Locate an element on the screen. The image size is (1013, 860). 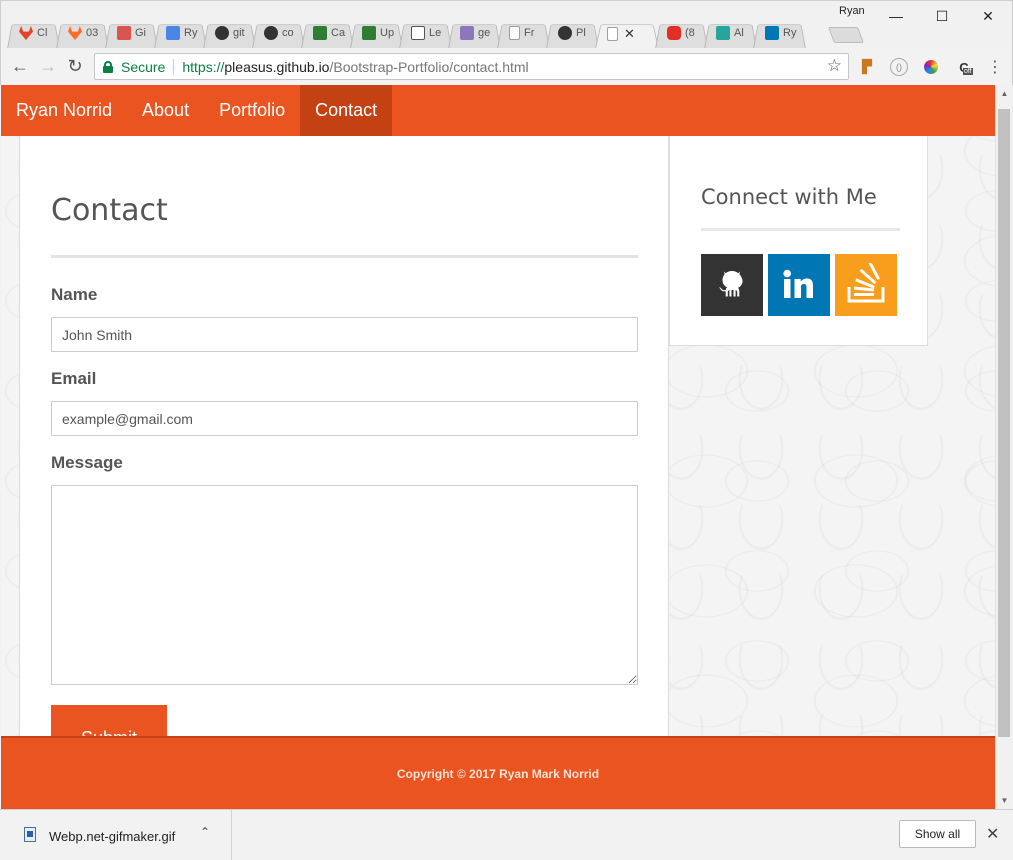
message-textarea is located at coordinates (344, 585).